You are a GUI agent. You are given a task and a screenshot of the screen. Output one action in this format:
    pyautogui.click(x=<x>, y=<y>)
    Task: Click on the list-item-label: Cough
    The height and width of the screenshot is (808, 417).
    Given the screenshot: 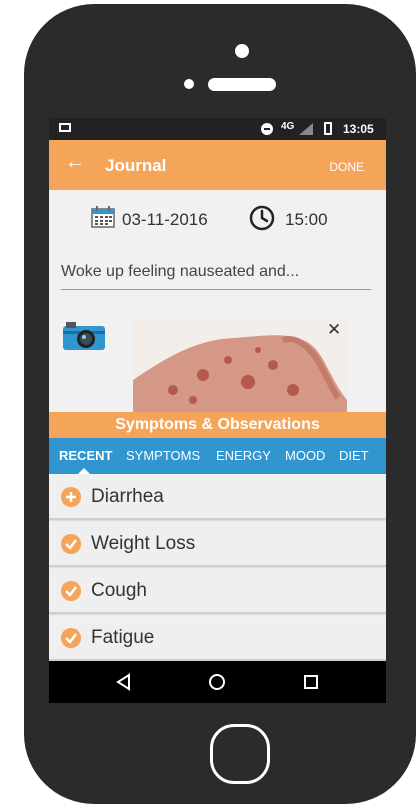 What is the action you would take?
    pyautogui.click(x=119, y=590)
    